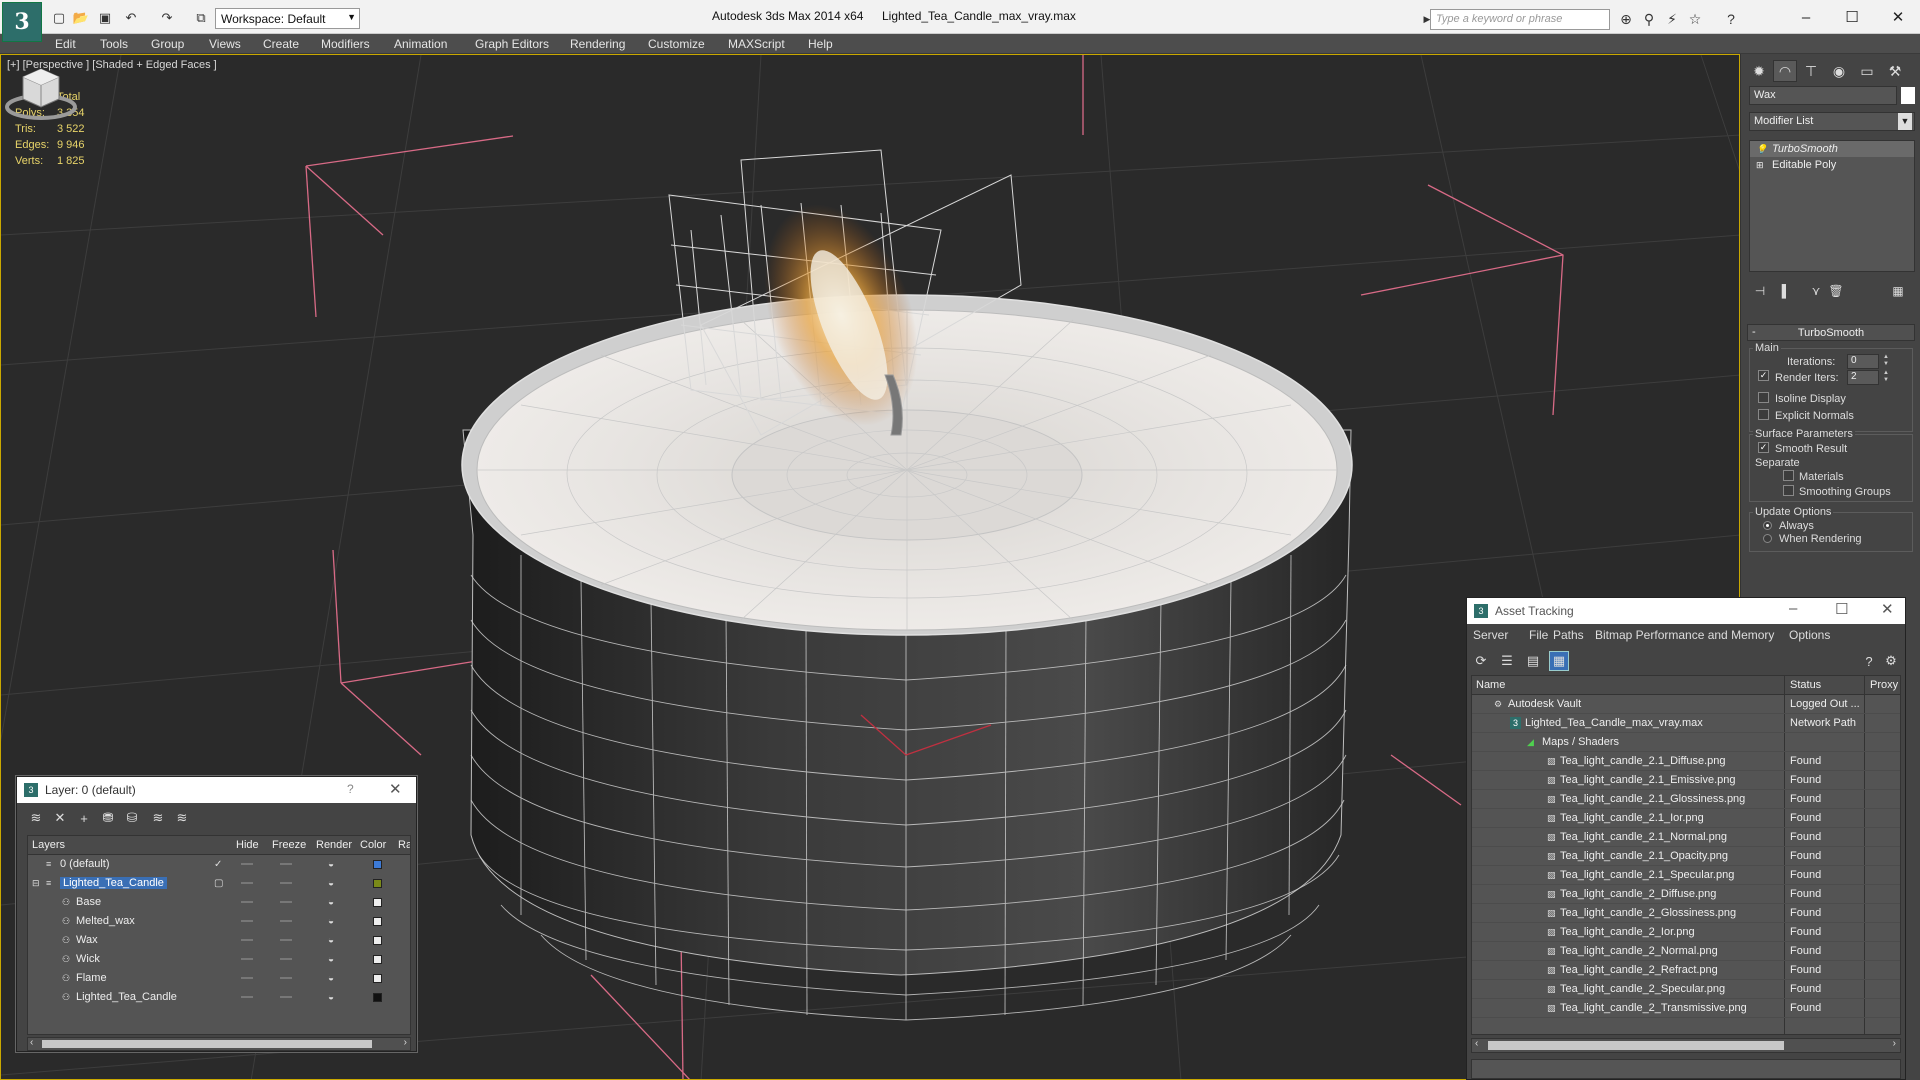 The image size is (1920, 1080). Describe the element at coordinates (1686, 1069) in the screenshot. I see `asset-path-field` at that location.